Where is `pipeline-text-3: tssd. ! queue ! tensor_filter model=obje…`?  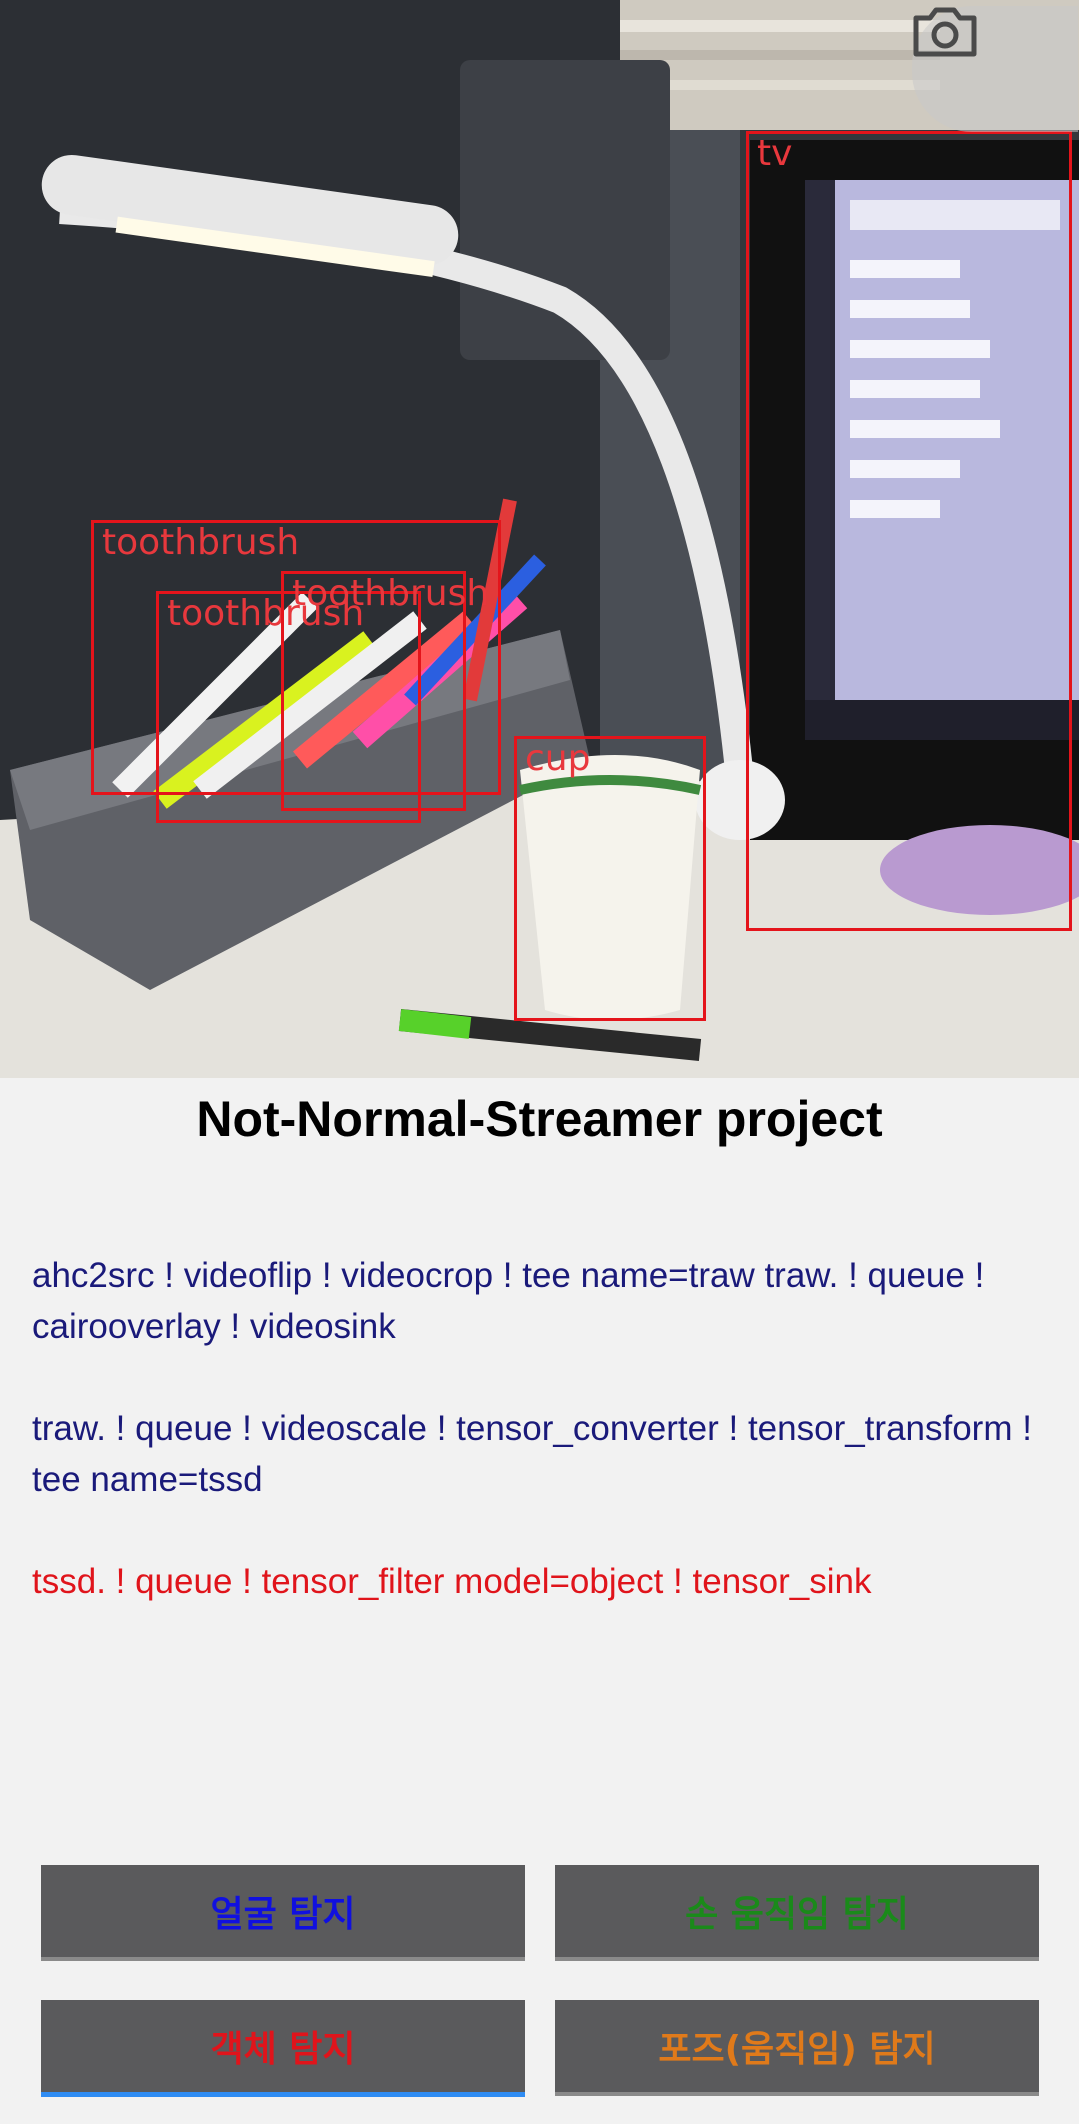 pipeline-text-3: tssd. ! queue ! tensor_filter model=obje… is located at coordinates (452, 1581).